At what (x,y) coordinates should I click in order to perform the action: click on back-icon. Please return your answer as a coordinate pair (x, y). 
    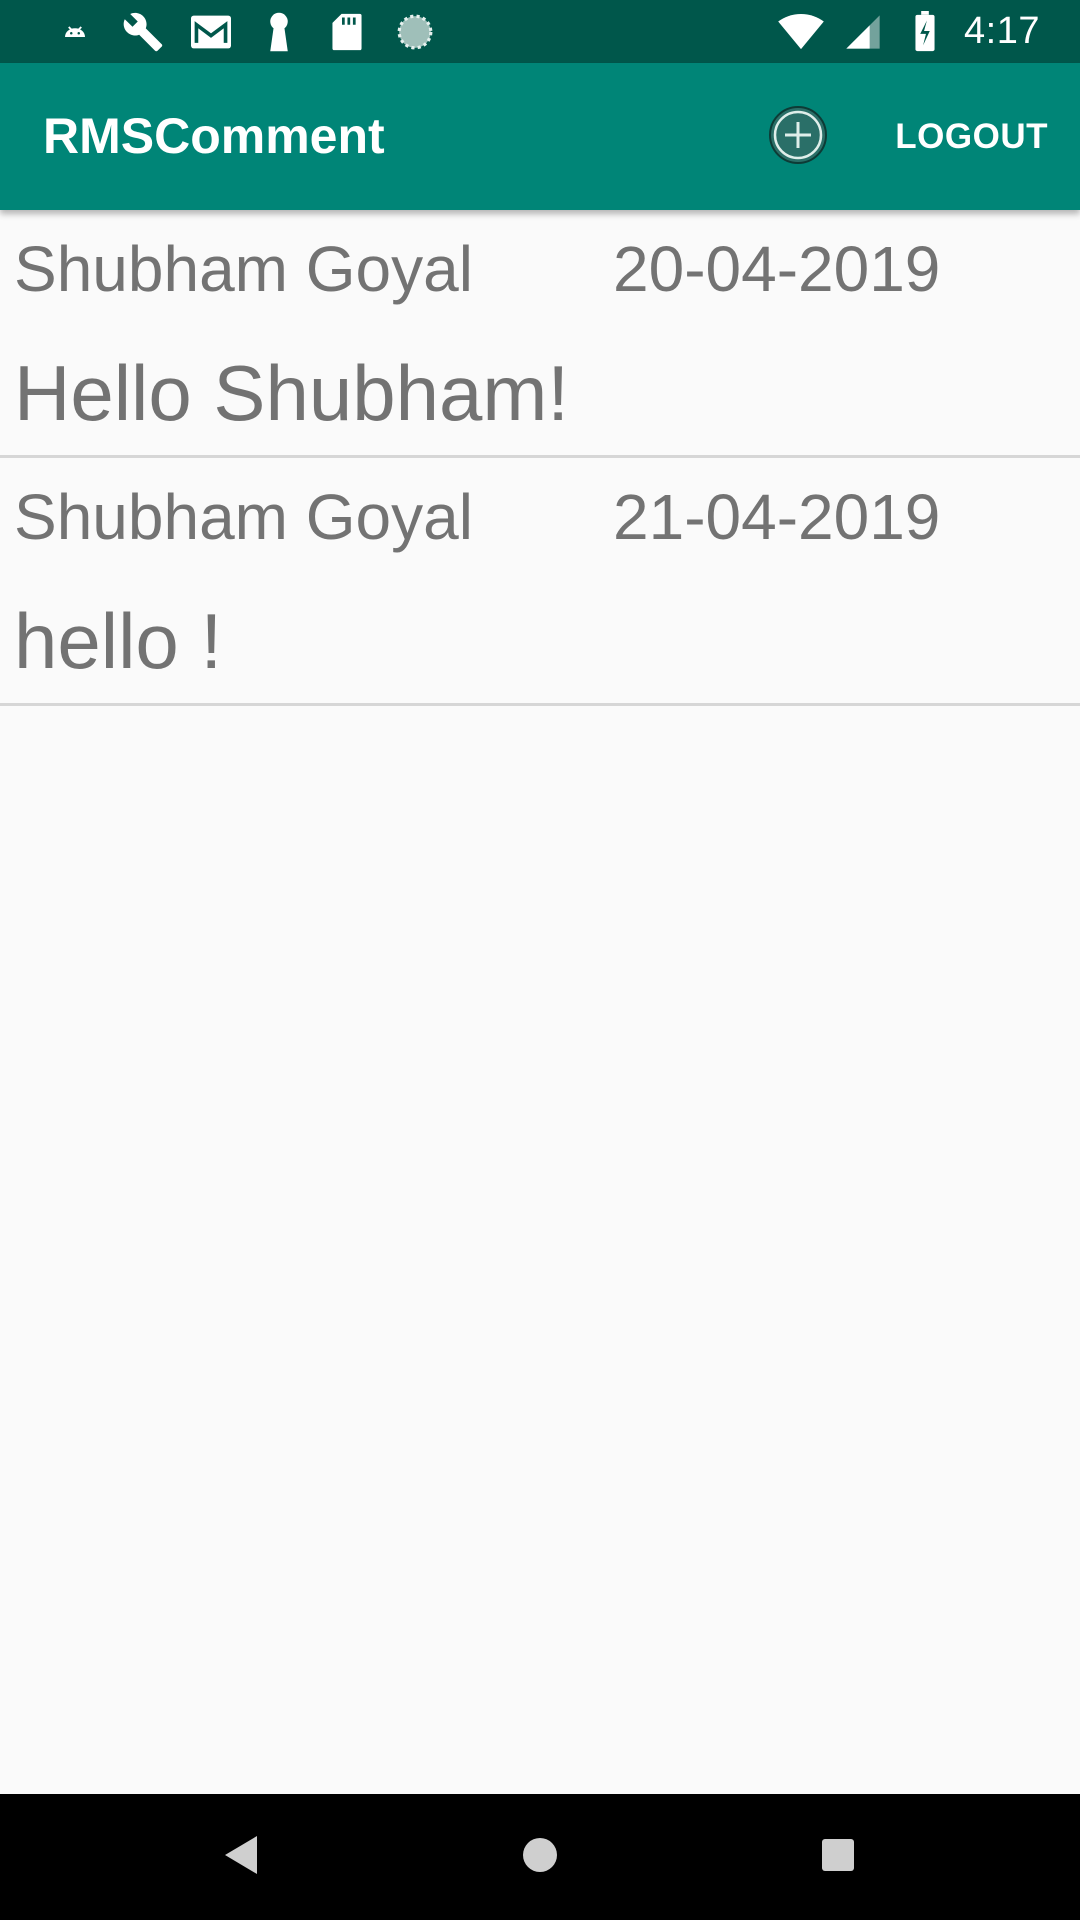
    Looking at the image, I should click on (241, 1857).